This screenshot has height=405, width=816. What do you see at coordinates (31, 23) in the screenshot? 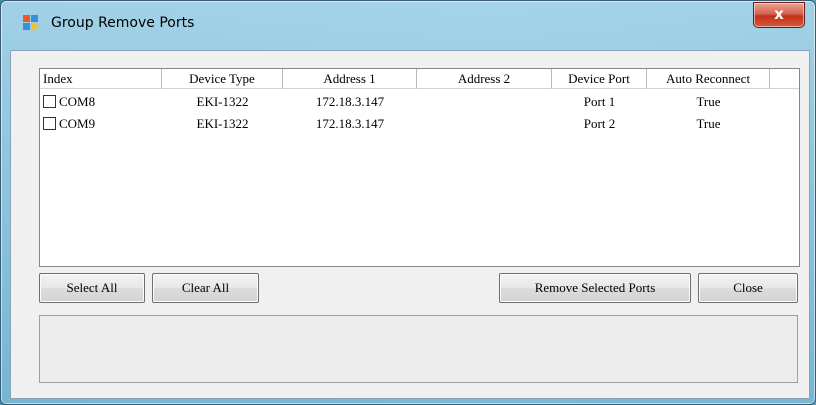
I see `app-window-icon` at bounding box center [31, 23].